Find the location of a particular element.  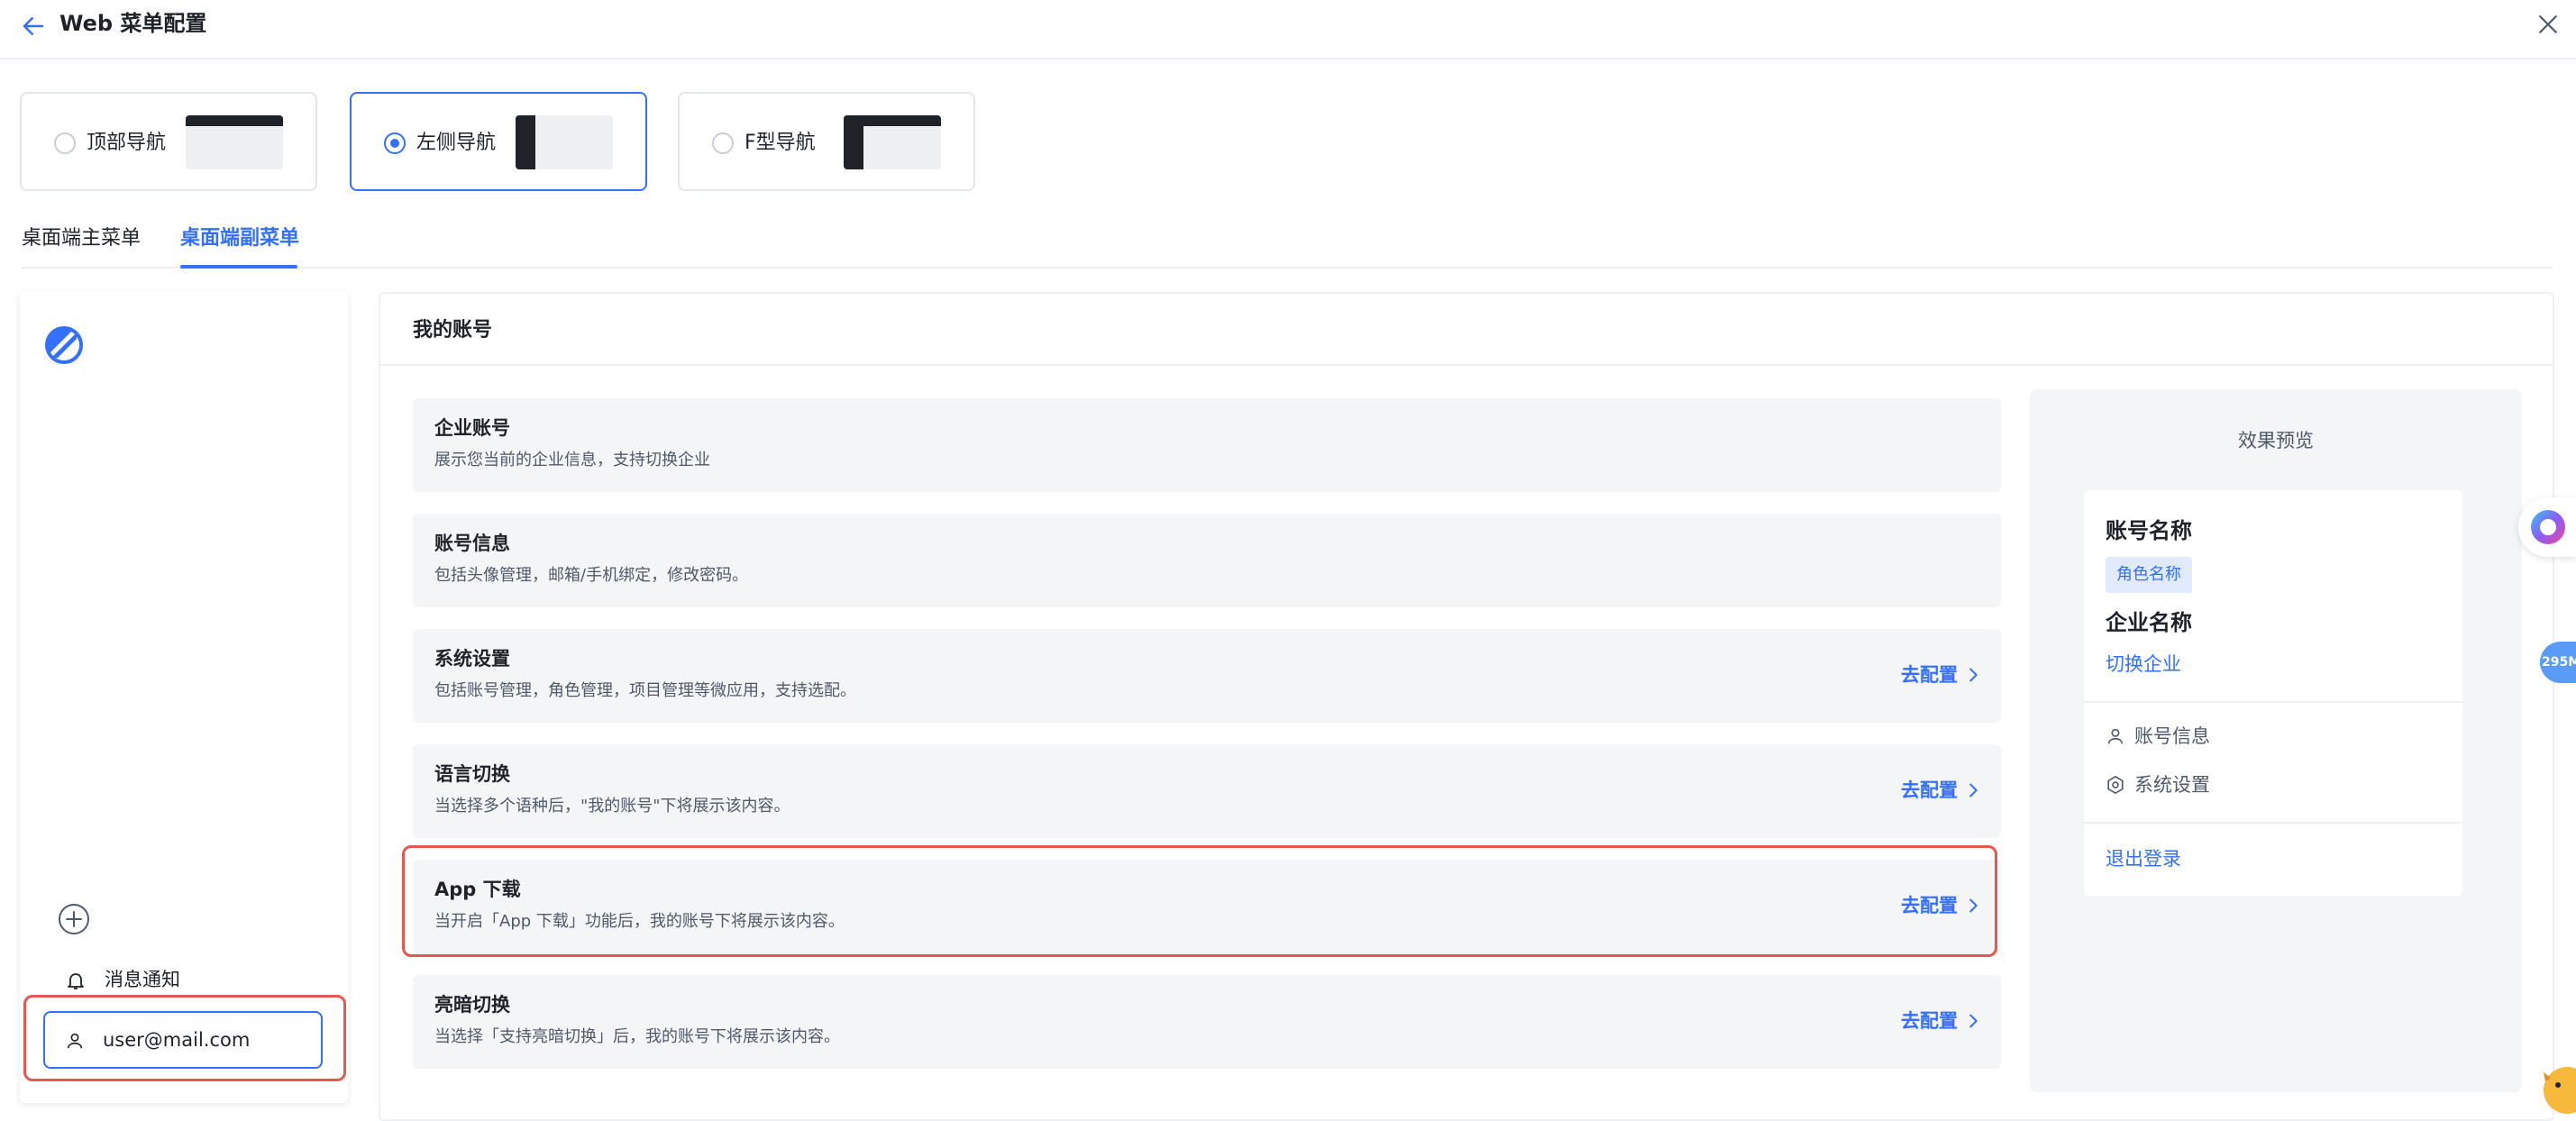

nav-option-label: F型导航 is located at coordinates (780, 143).